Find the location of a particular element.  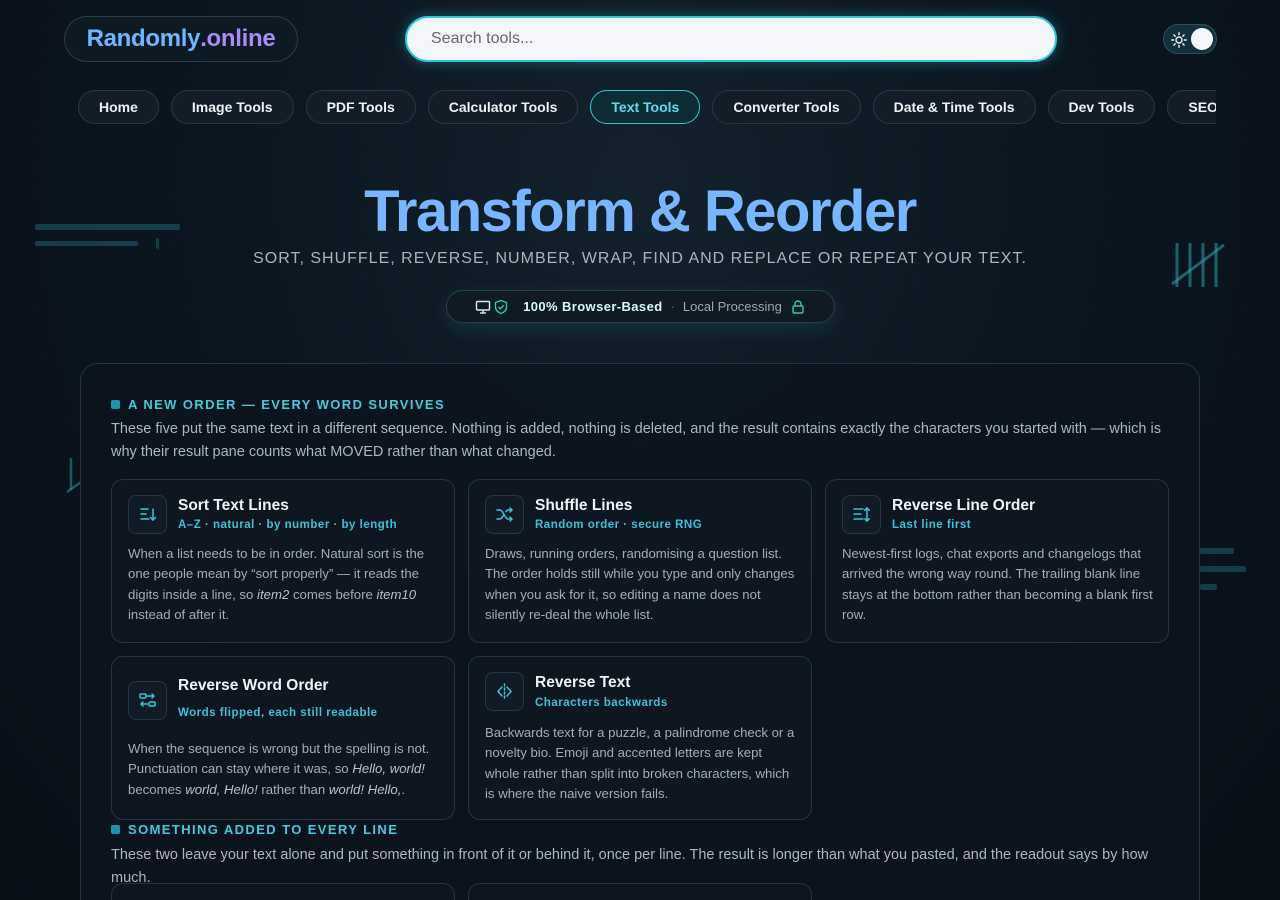

section-heading: SOMETHING ADDED TO EVERY LINE is located at coordinates (254, 829).